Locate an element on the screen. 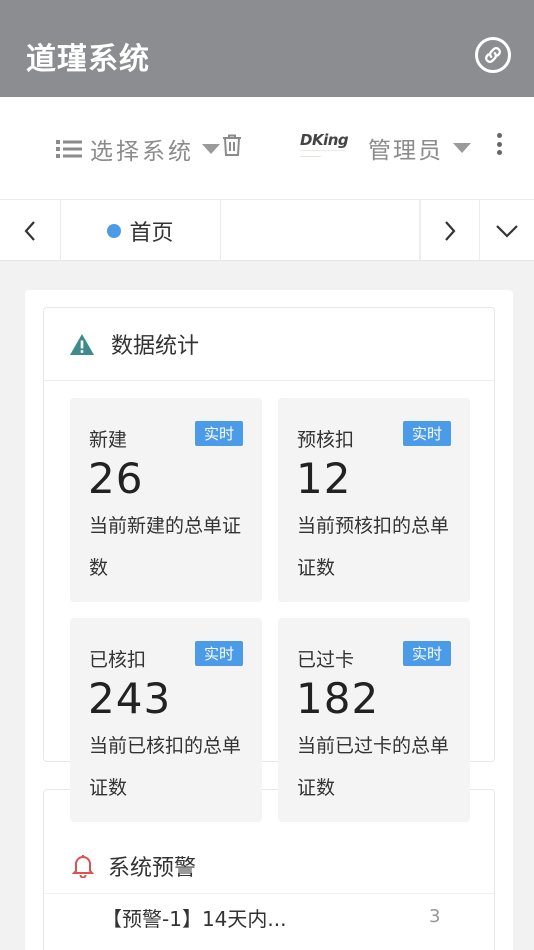  app-title: 道瑾系统 is located at coordinates (88, 59).